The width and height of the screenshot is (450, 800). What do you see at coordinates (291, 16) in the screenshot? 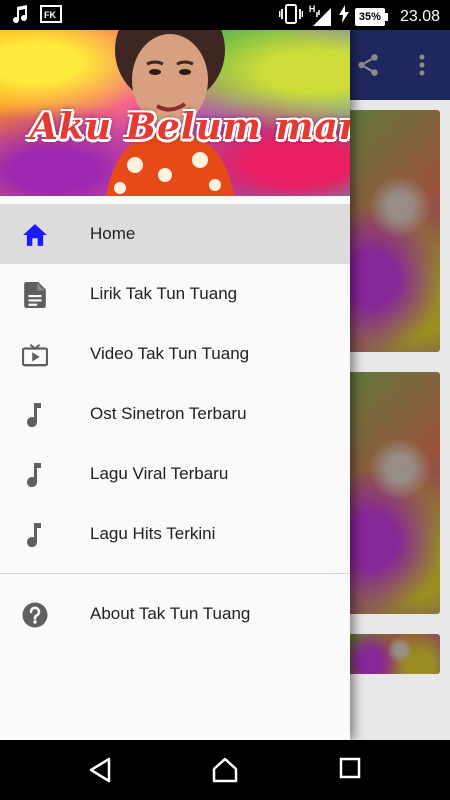
I see `vibrate-icon` at bounding box center [291, 16].